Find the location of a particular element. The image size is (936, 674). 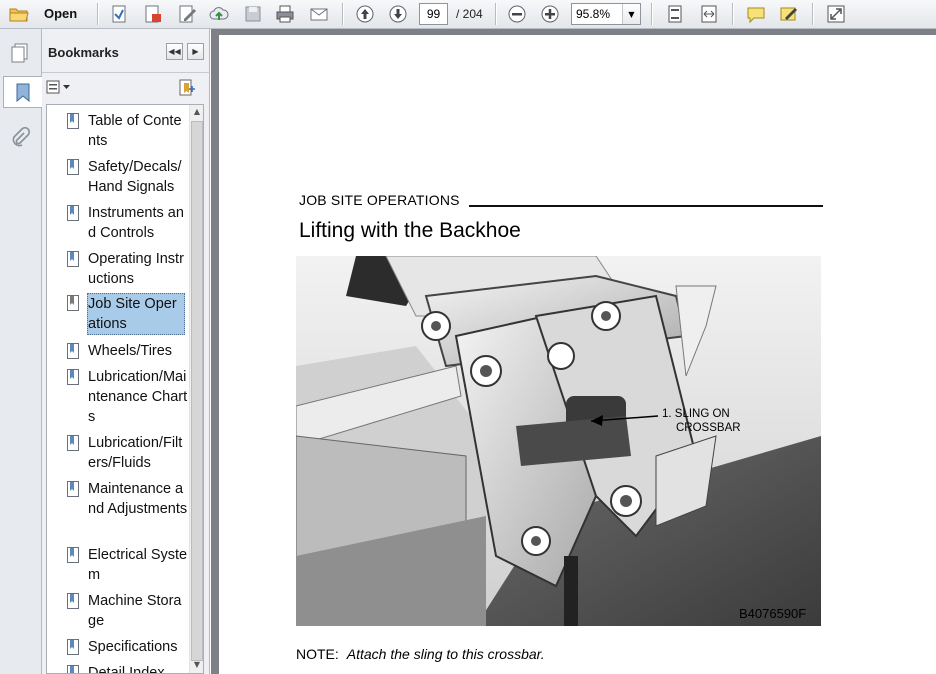

bookmark-label: Specifications is located at coordinates (138, 647).